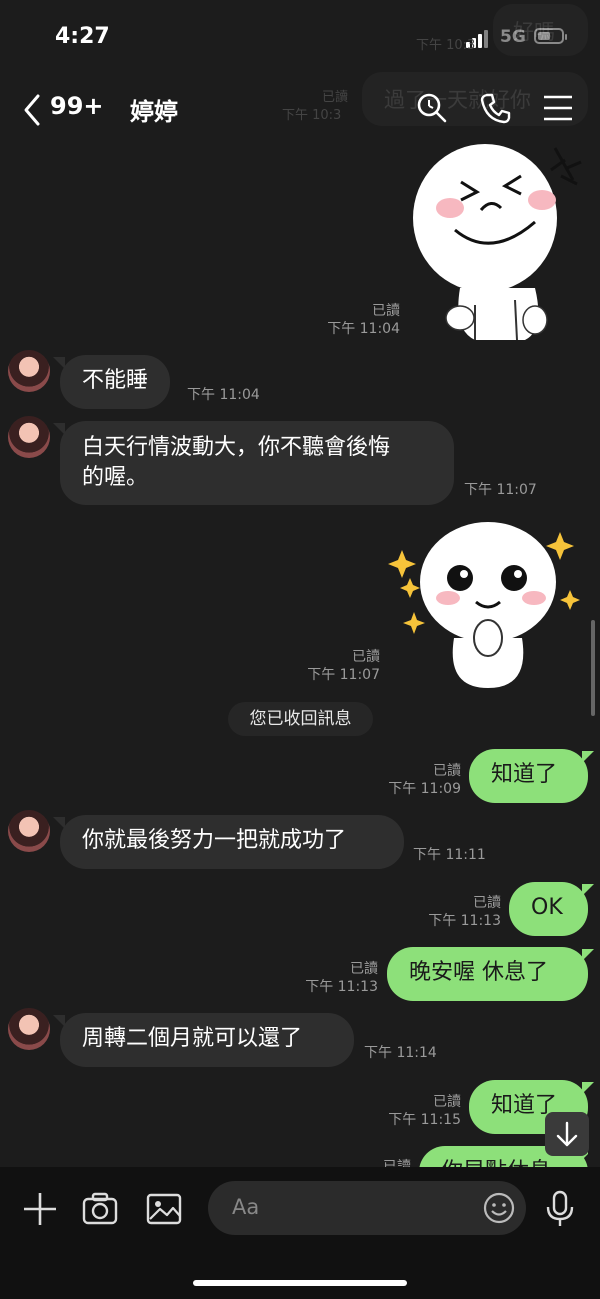 The height and width of the screenshot is (1299, 600). I want to click on message-time: 下午 11:11, so click(449, 855).